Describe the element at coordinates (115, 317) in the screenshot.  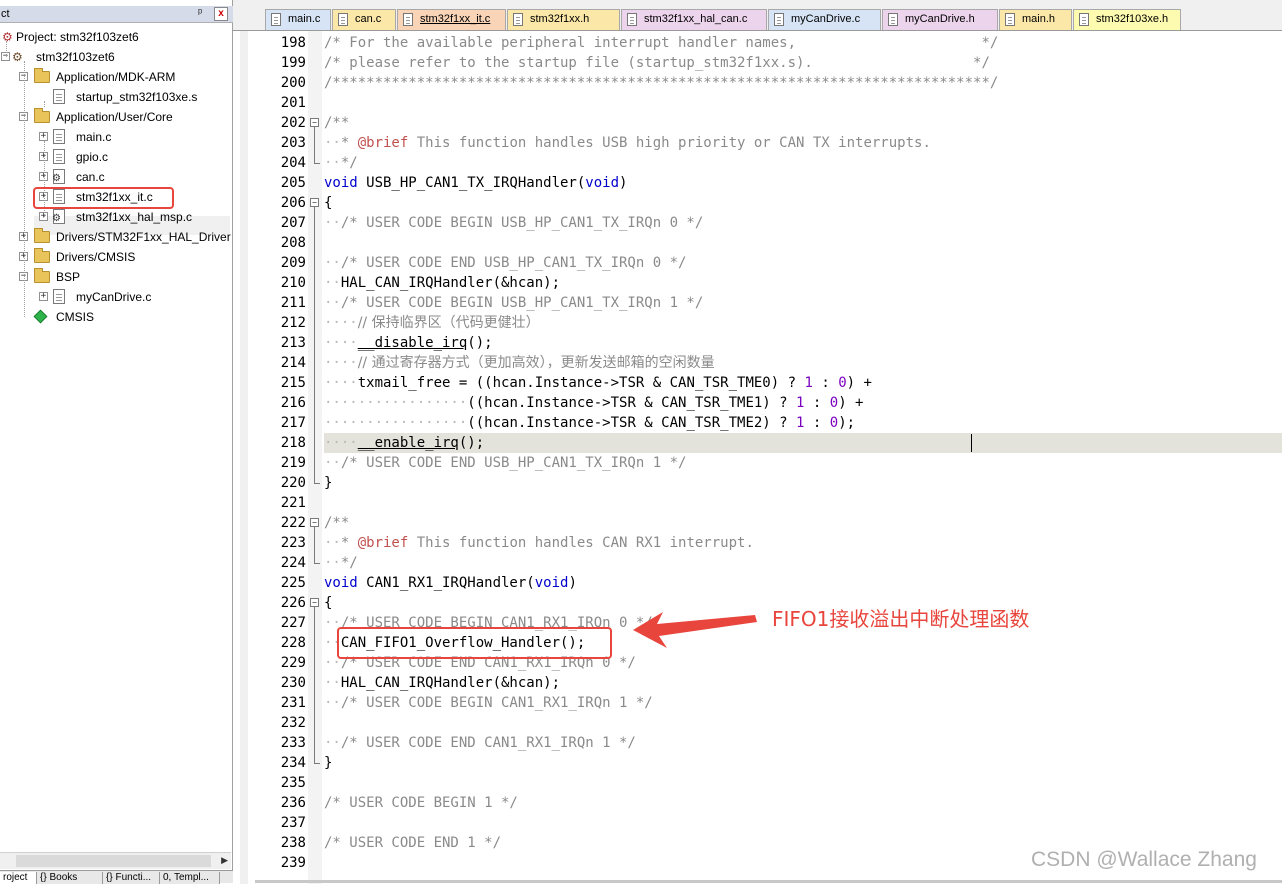
I see `tree-item: CMSIS` at that location.